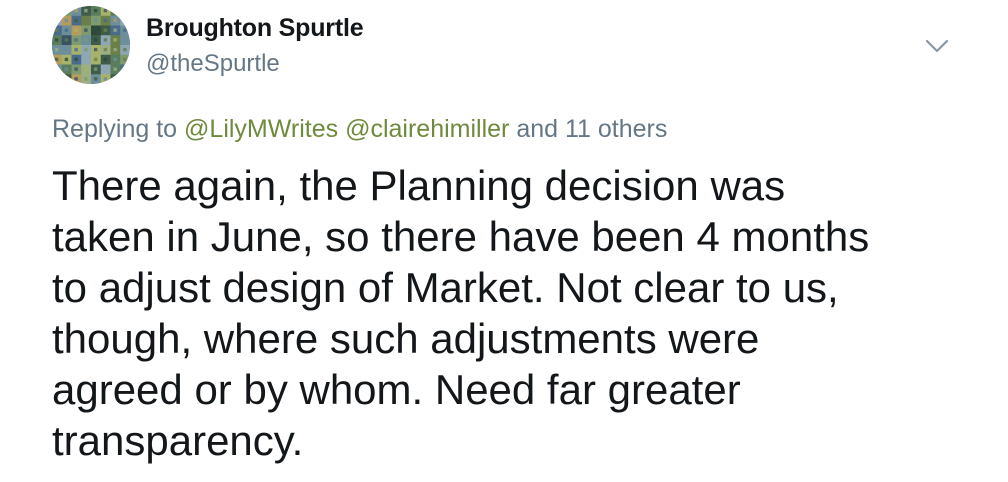 The image size is (1008, 482). What do you see at coordinates (937, 46) in the screenshot?
I see `chevron-down-icon` at bounding box center [937, 46].